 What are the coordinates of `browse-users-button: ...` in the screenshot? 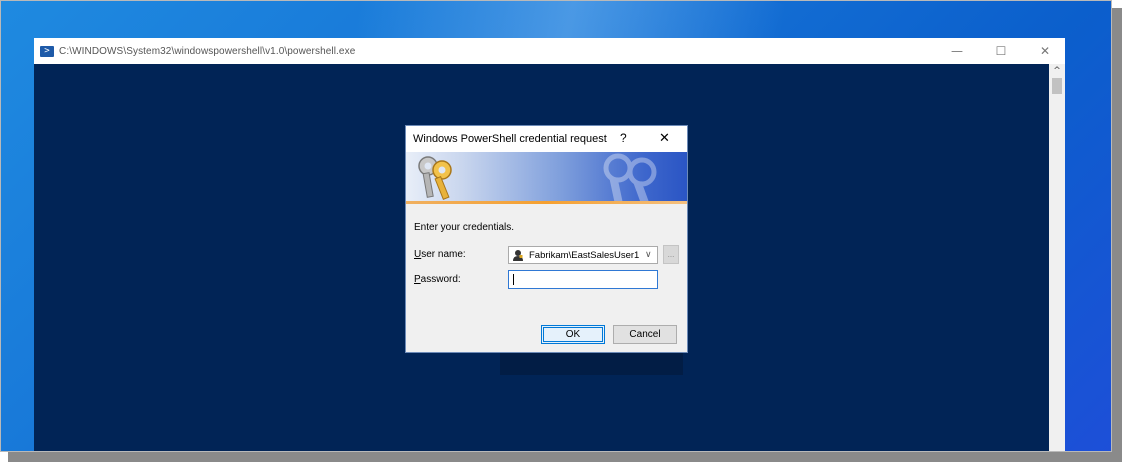 It's located at (671, 254).